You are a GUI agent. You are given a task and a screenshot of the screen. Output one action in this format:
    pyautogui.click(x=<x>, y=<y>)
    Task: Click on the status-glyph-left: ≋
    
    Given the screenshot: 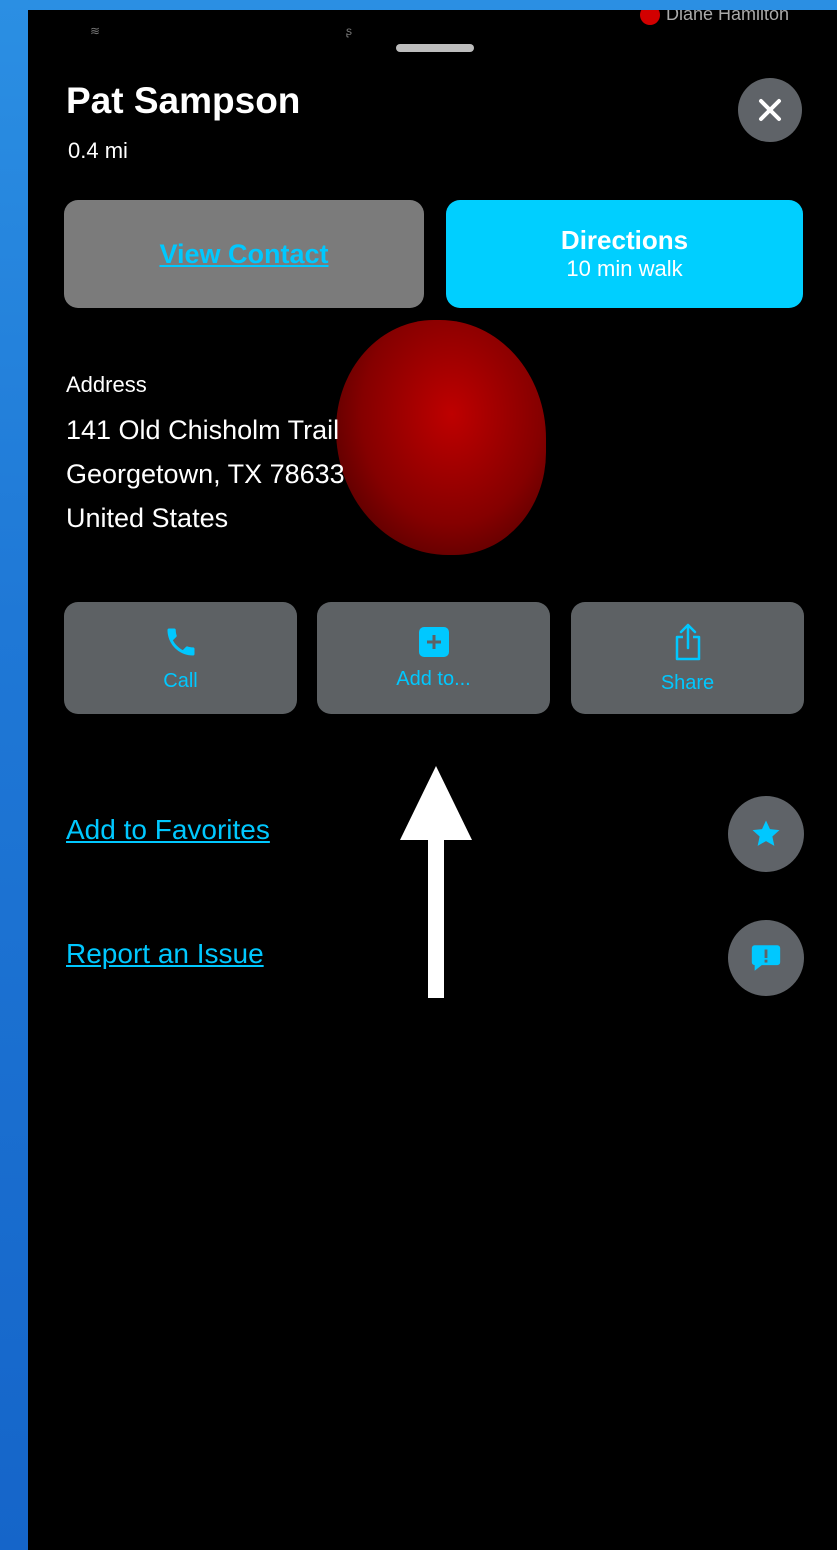 What is the action you would take?
    pyautogui.click(x=95, y=31)
    